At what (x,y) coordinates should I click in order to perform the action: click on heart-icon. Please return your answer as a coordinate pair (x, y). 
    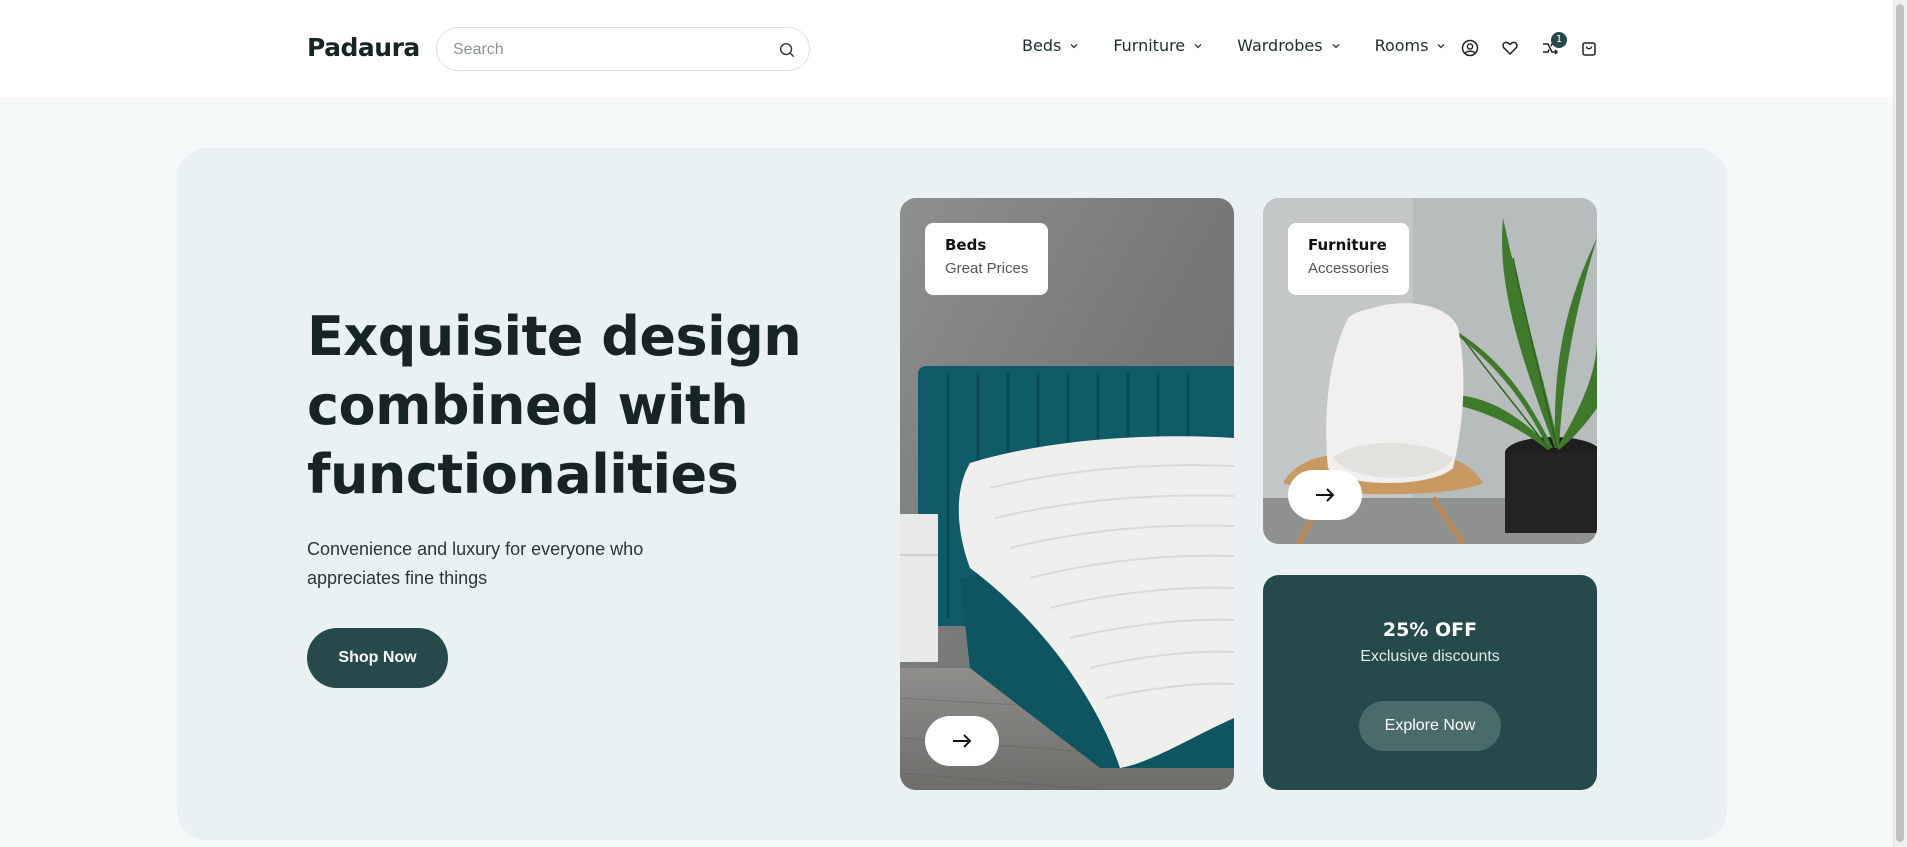
    Looking at the image, I should click on (1510, 48).